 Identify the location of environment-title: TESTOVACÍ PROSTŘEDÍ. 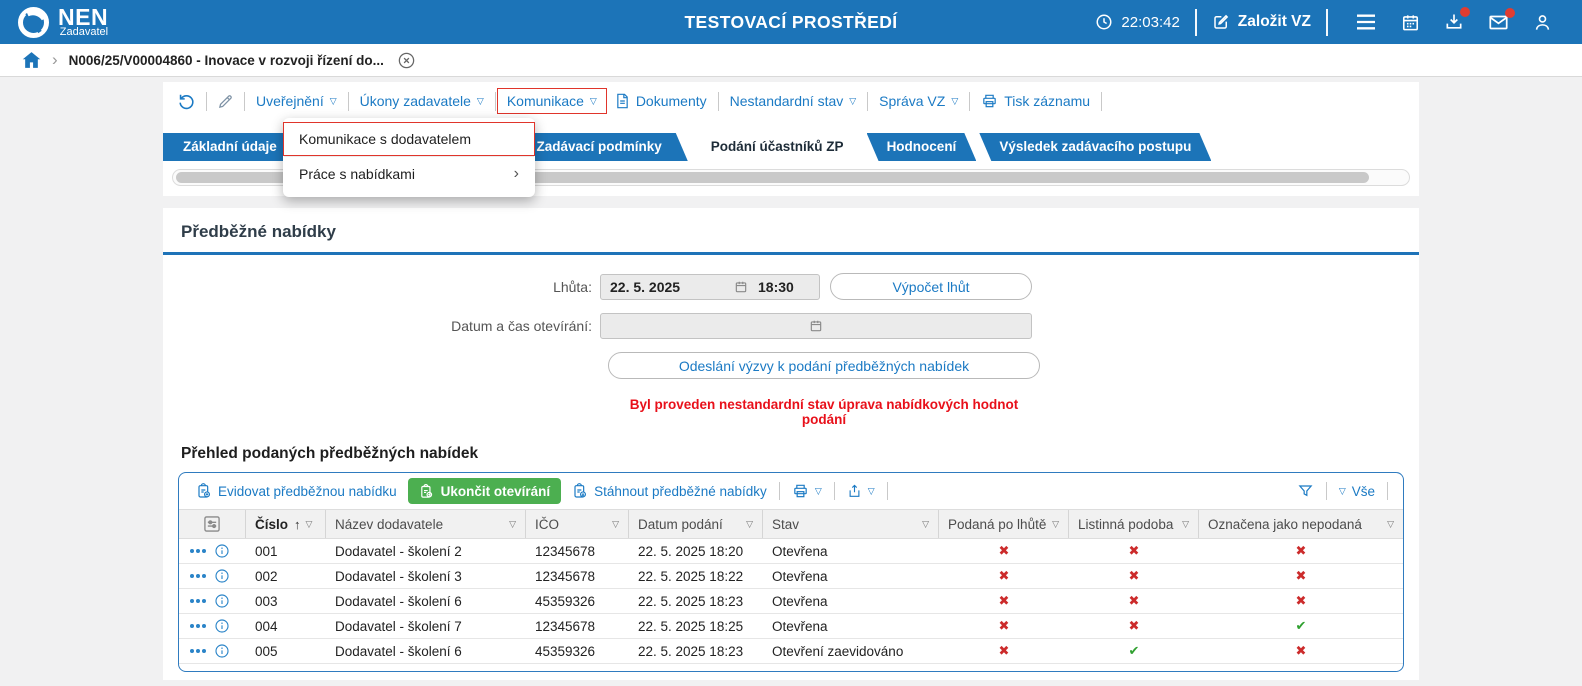
(791, 21).